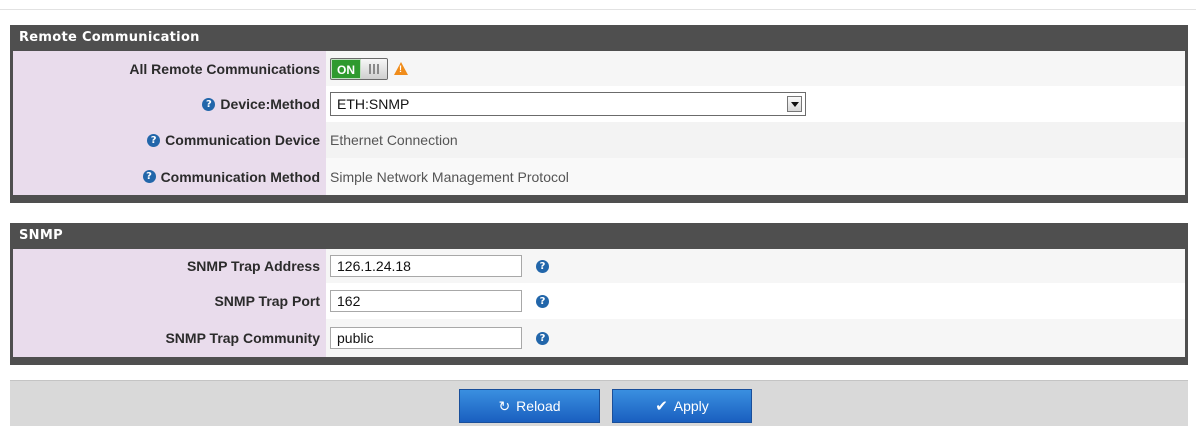 Image resolution: width=1196 pixels, height=426 pixels. I want to click on apply-button: ✔ Apply, so click(682, 406).